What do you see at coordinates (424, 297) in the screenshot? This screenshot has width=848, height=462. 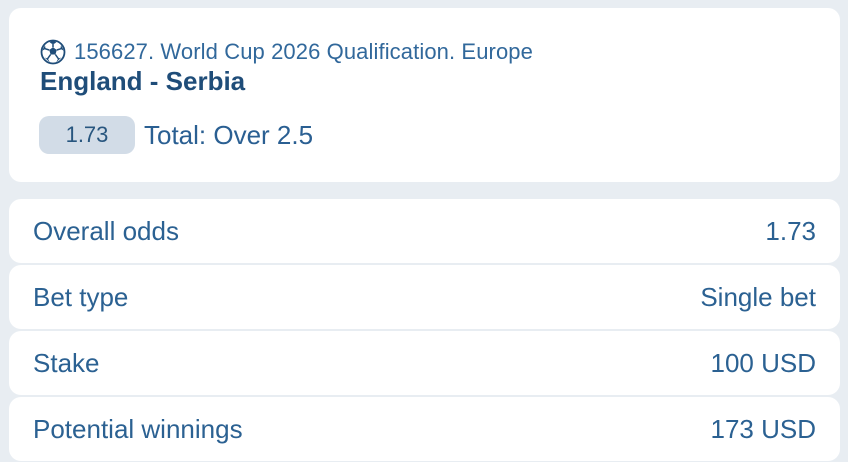 I see `summary-row-bet-type: Bet type Single bet` at bounding box center [424, 297].